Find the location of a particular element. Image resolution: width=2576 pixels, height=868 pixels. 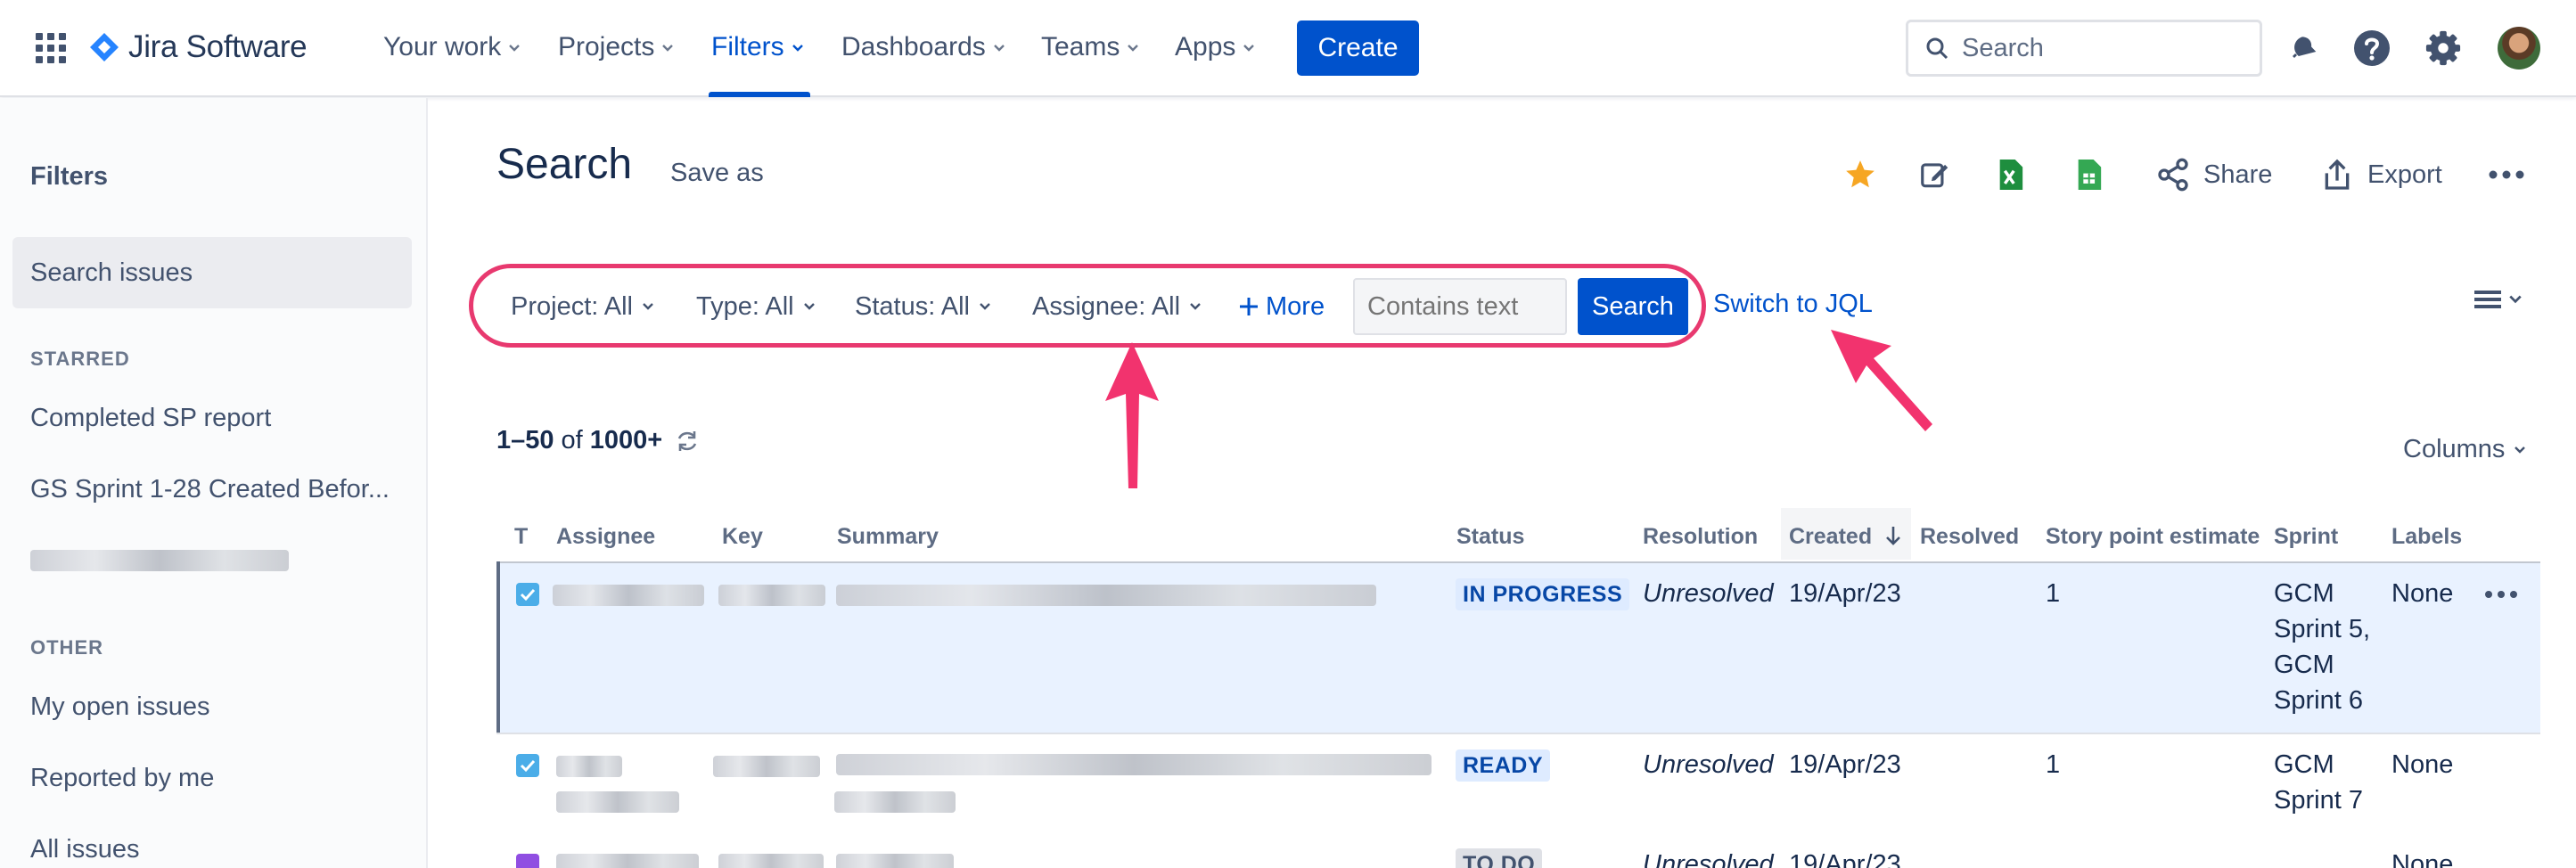

gear-icon is located at coordinates (2443, 48).